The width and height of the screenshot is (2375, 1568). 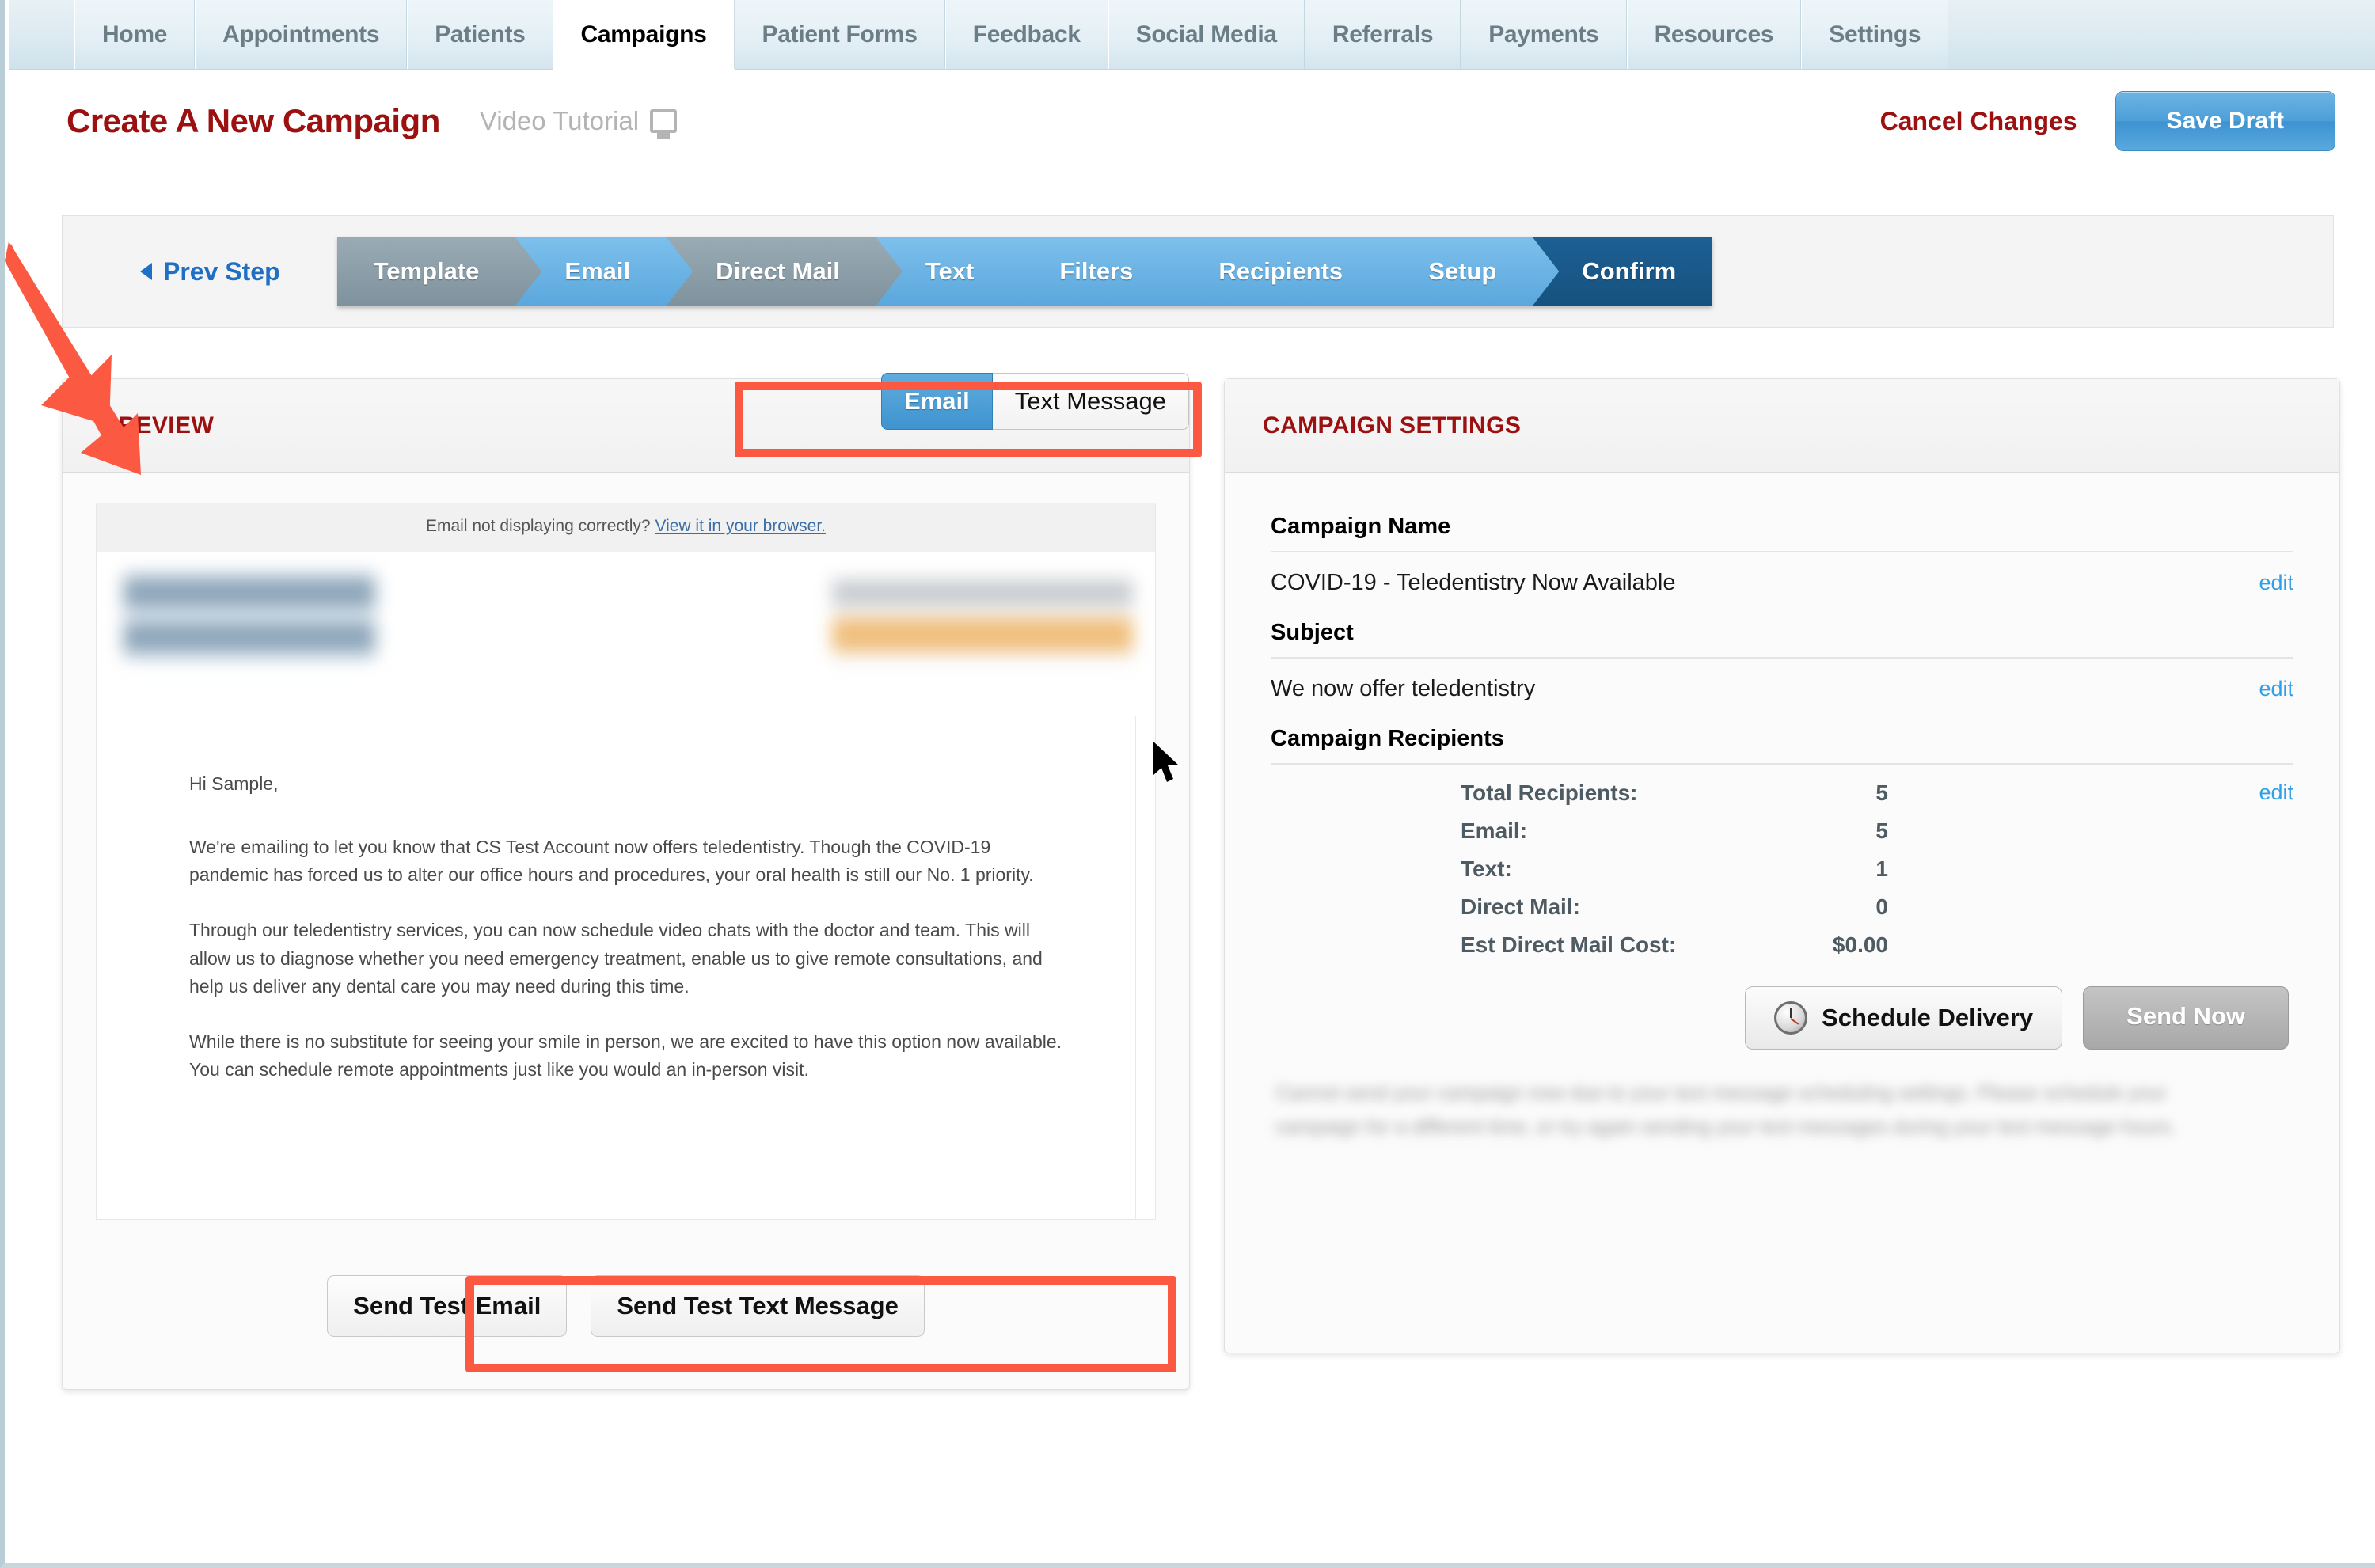 I want to click on recipient-stat-key: Est Direct Mail Cost:, so click(x=1569, y=944).